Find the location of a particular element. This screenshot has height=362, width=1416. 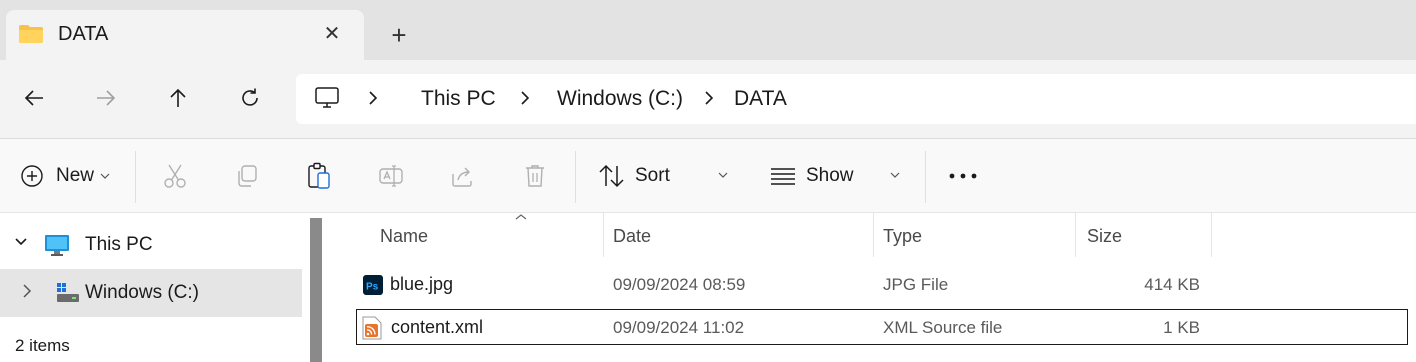

new-button: New is located at coordinates (65, 176).